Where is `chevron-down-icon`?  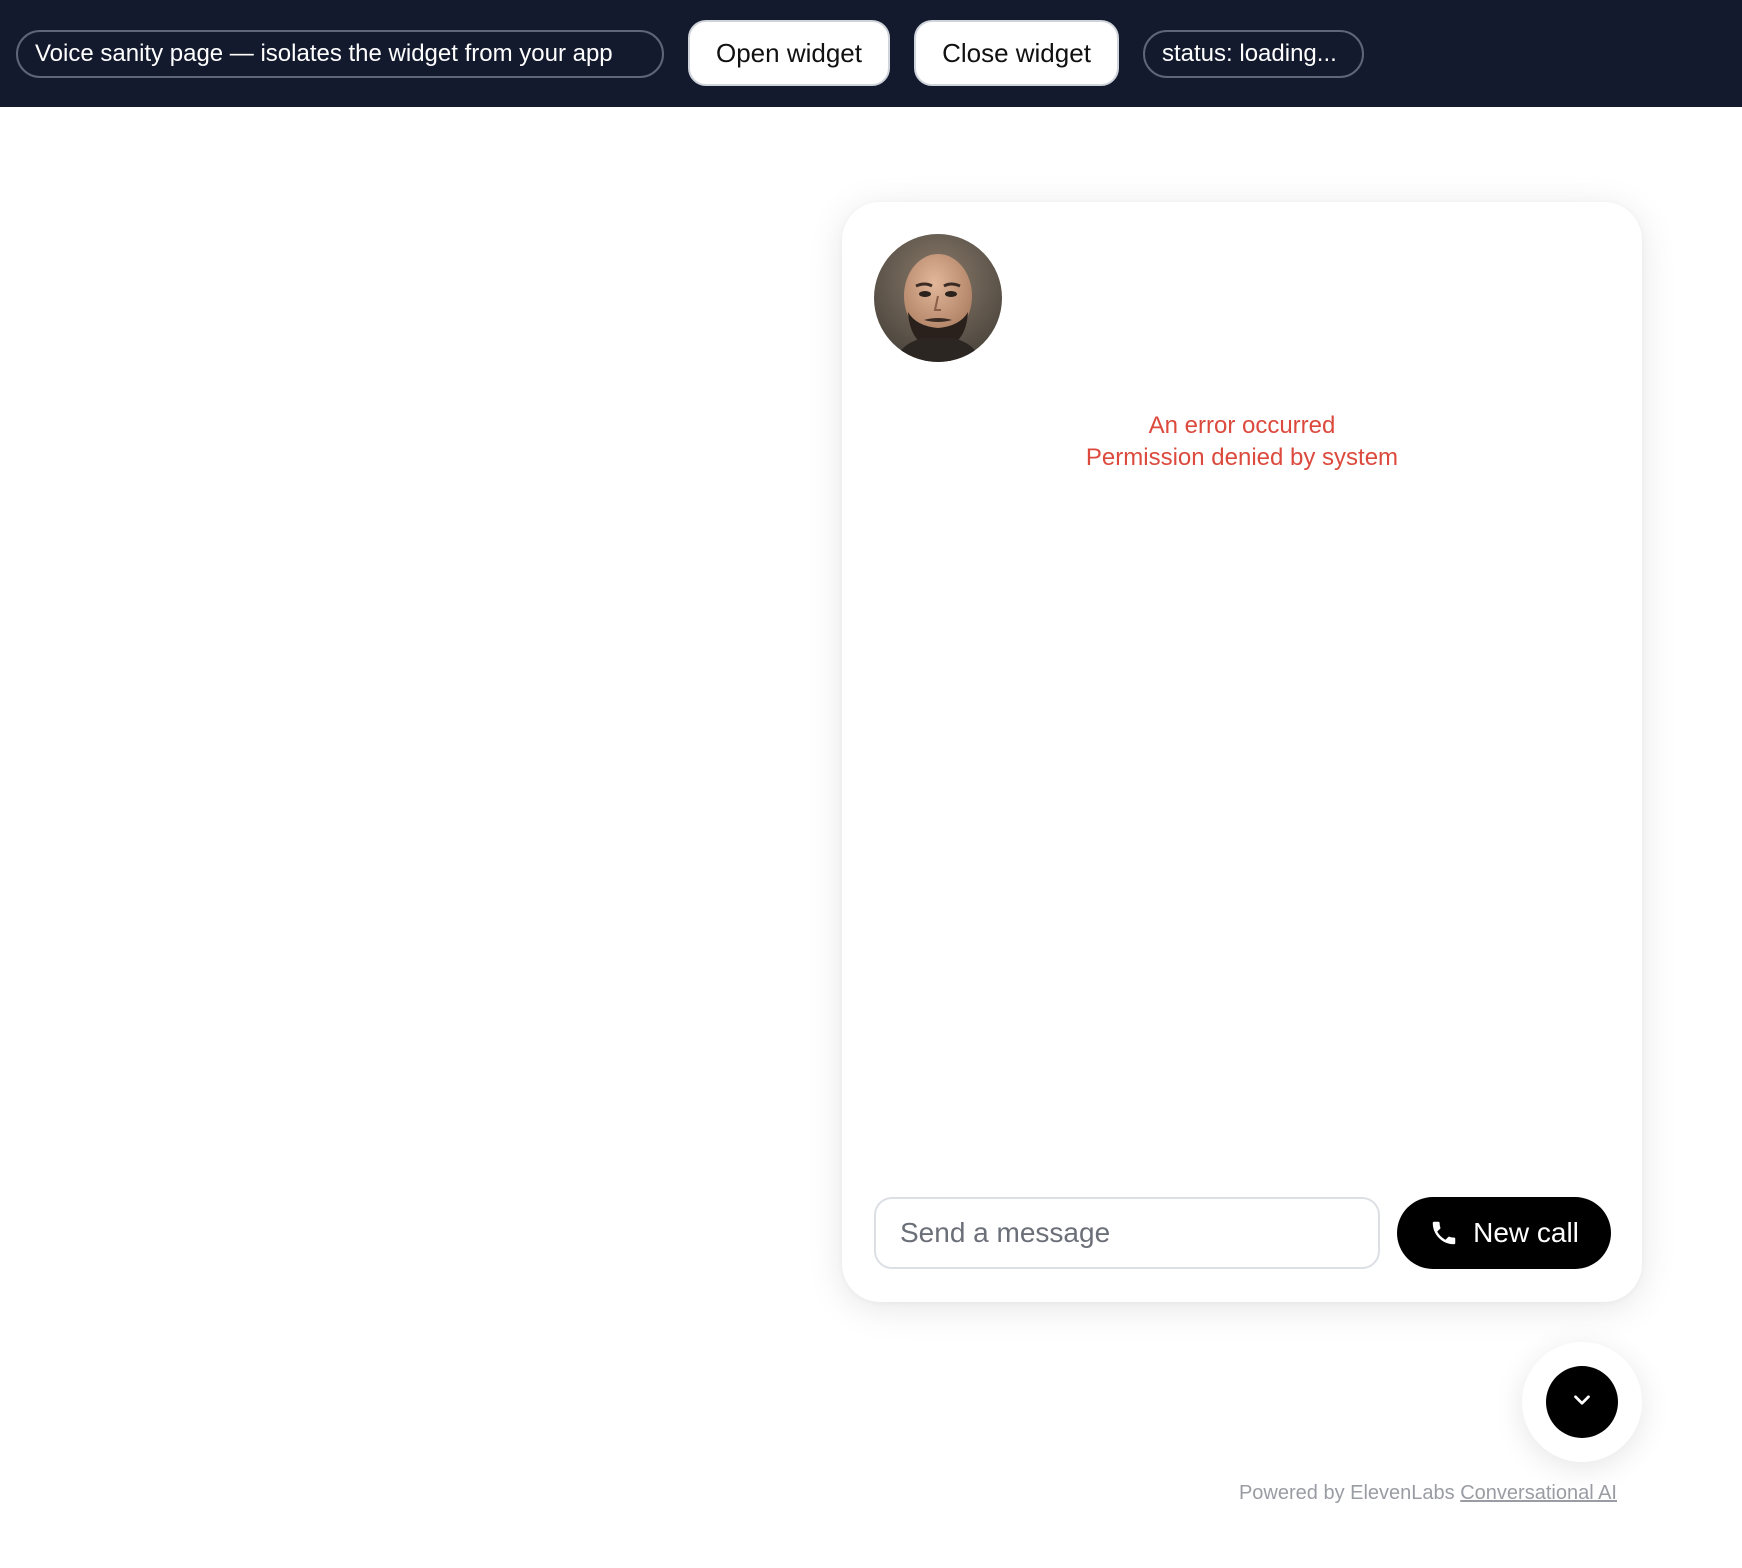
chevron-down-icon is located at coordinates (1582, 1402).